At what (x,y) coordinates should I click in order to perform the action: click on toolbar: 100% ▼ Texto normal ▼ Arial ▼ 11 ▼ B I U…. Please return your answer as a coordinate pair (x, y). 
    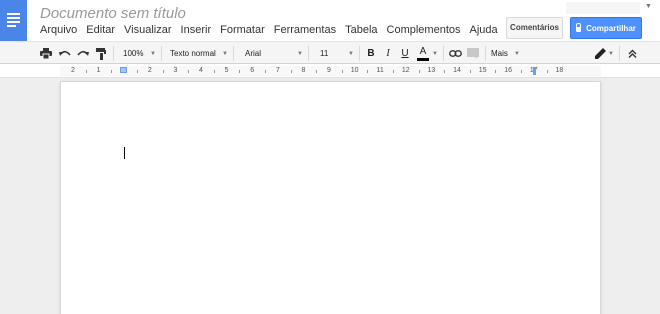
    Looking at the image, I should click on (330, 52).